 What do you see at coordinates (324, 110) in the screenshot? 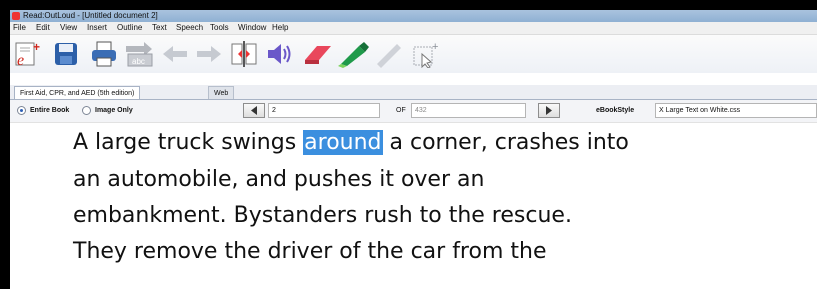
I see `page-number-input: 2` at bounding box center [324, 110].